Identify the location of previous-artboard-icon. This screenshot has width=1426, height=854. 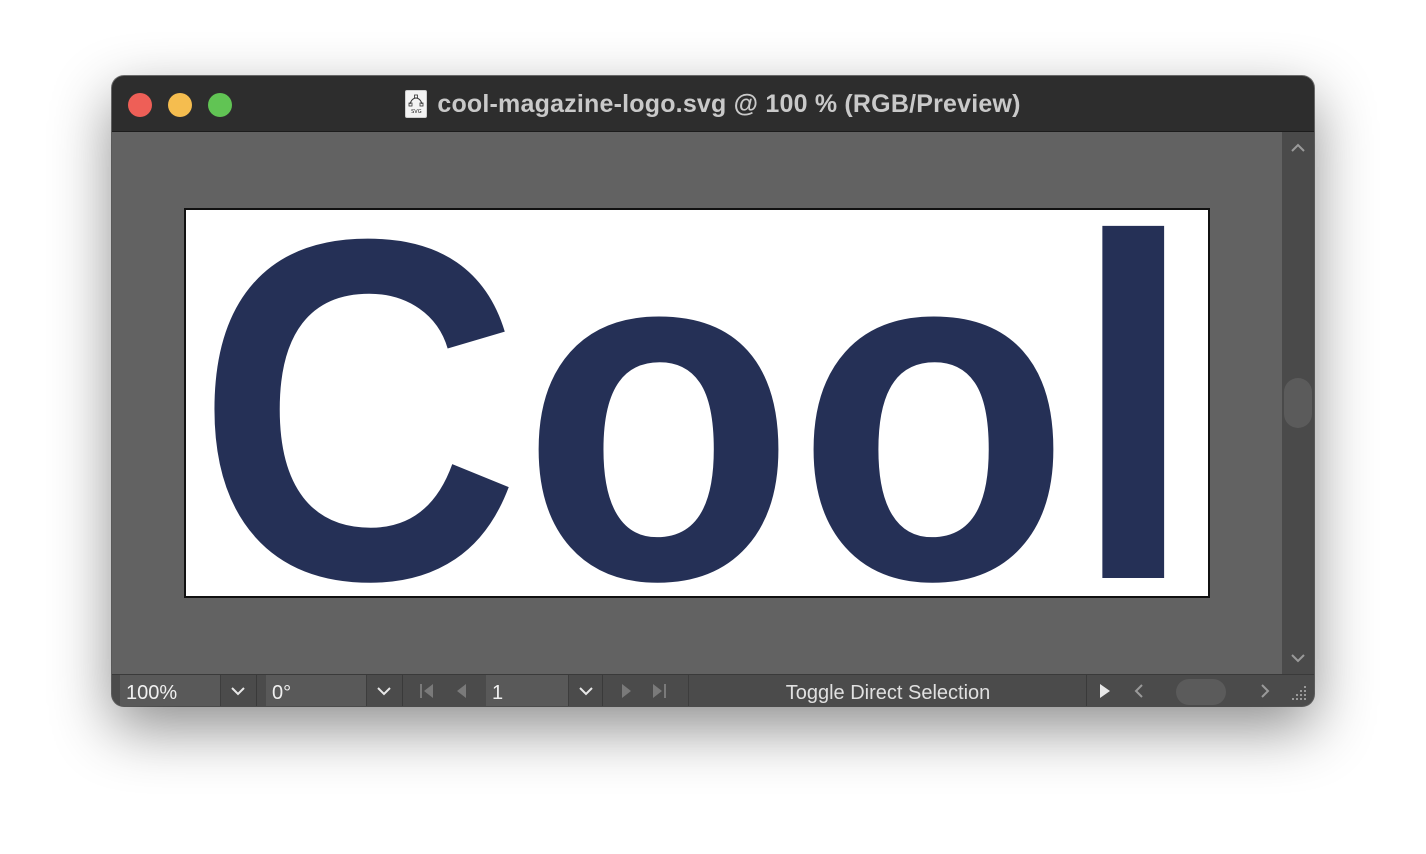
(461, 691).